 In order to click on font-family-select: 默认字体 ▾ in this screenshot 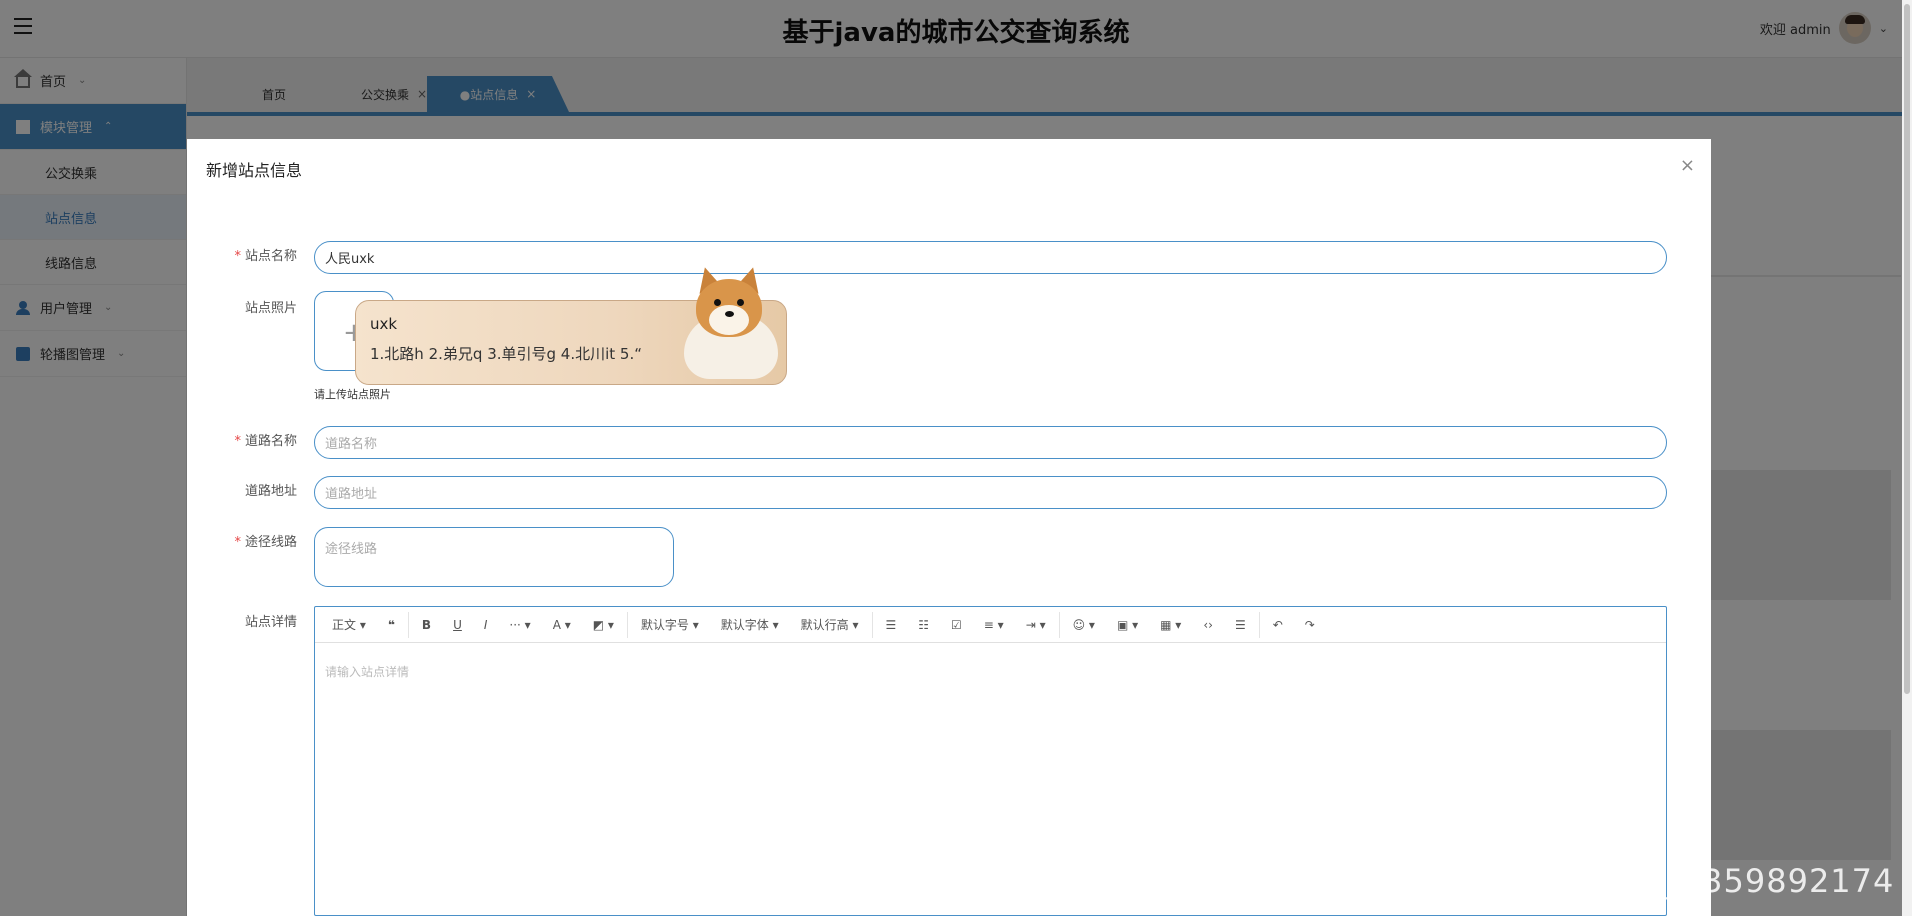, I will do `click(750, 624)`.